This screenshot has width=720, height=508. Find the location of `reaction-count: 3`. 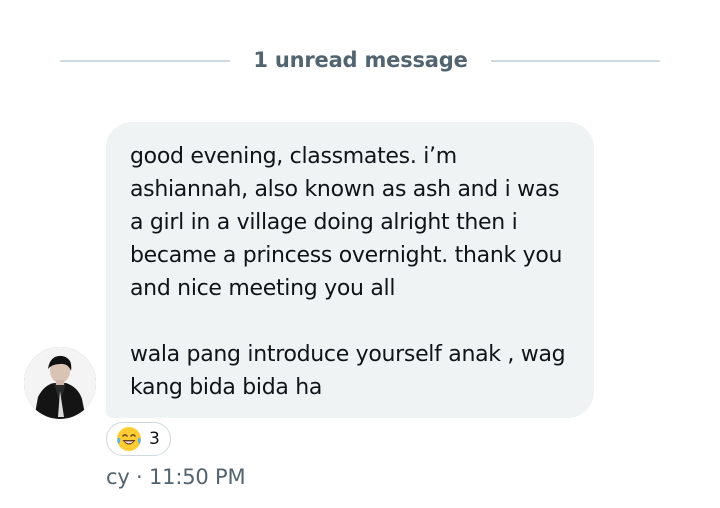

reaction-count: 3 is located at coordinates (154, 439).